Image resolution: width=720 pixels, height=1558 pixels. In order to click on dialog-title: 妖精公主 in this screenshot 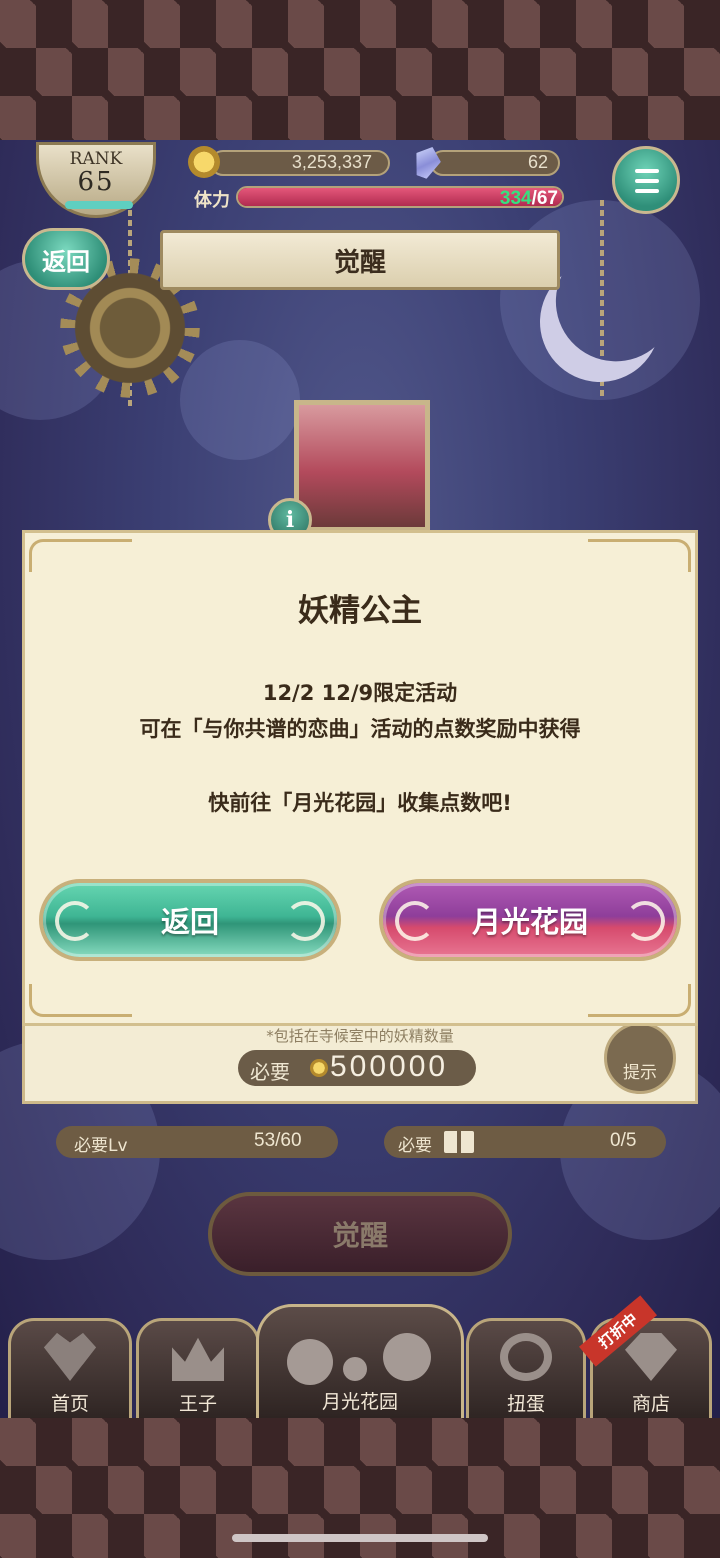, I will do `click(360, 611)`.